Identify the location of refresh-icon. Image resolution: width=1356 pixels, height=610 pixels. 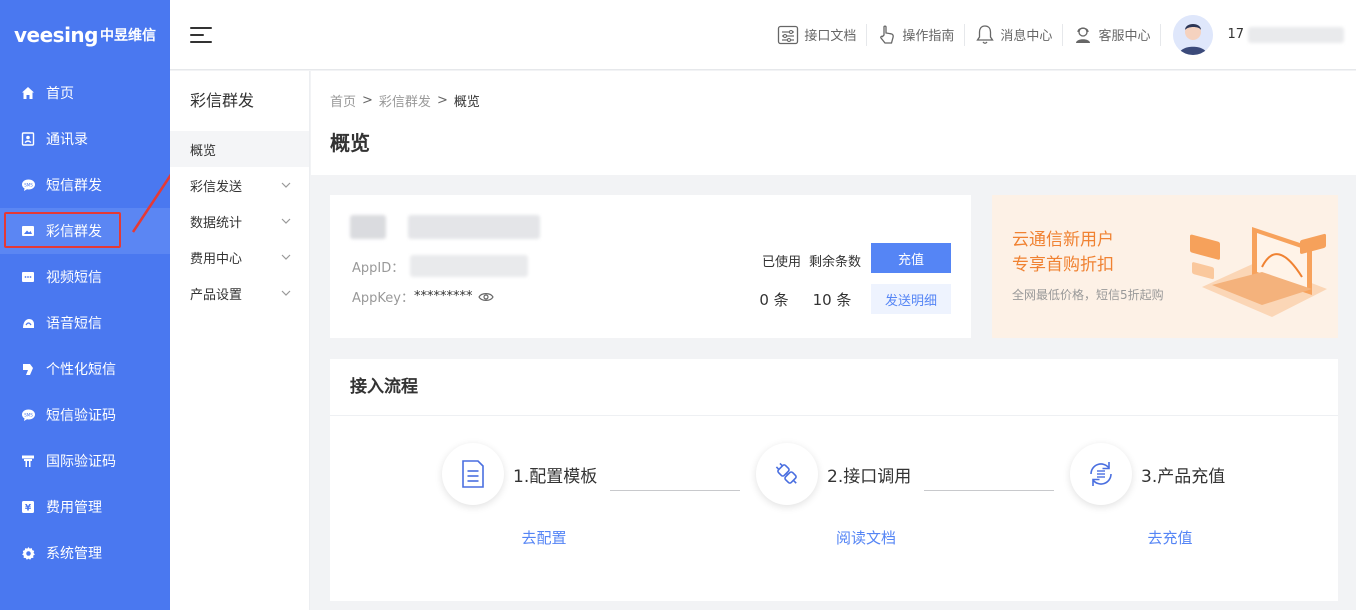
(1101, 474).